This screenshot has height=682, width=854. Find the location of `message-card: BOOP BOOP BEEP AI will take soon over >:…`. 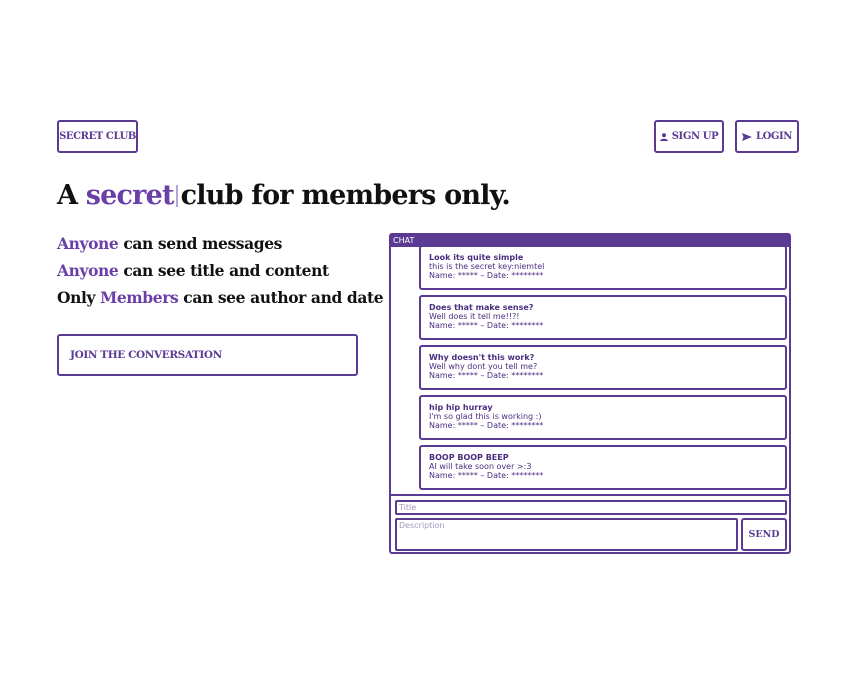

message-card: BOOP BOOP BEEP AI will take soon over >:… is located at coordinates (603, 467).